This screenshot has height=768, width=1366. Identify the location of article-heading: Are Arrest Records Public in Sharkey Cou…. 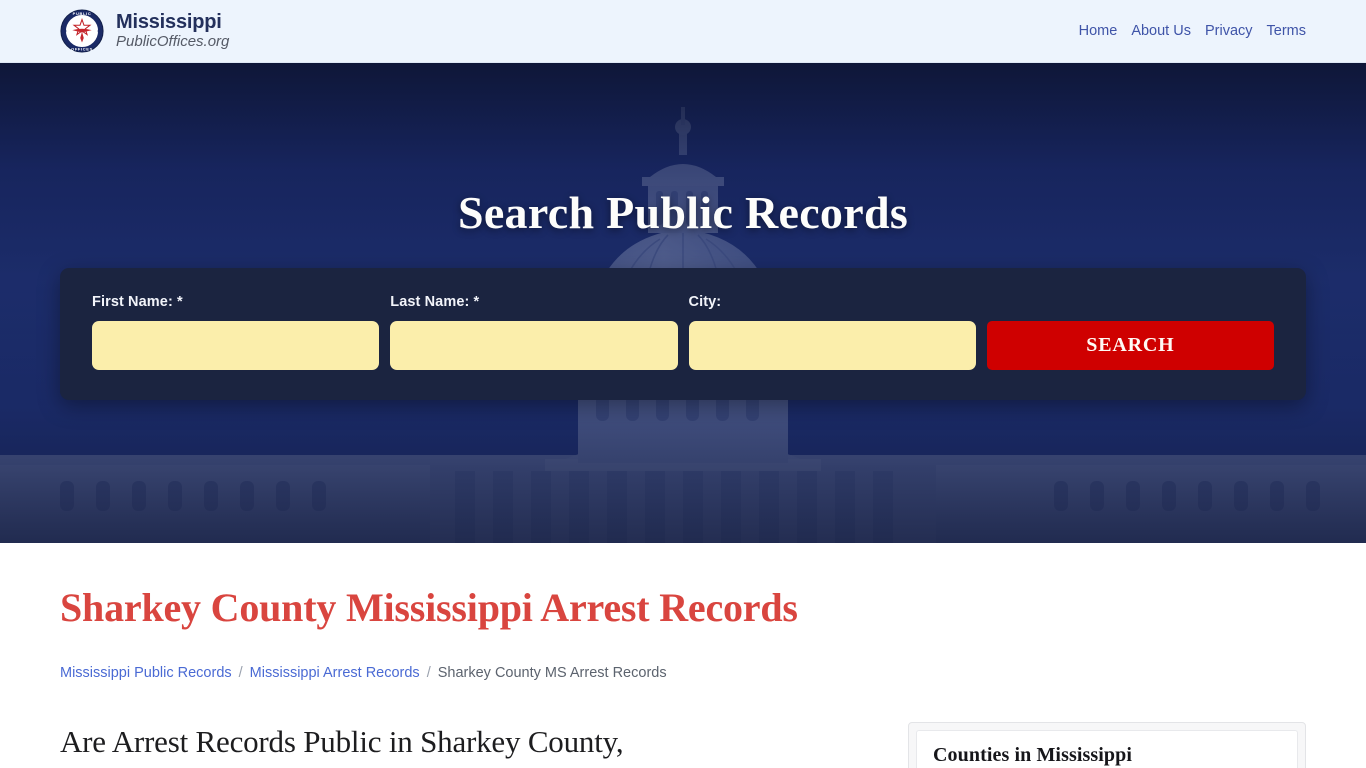
(342, 741).